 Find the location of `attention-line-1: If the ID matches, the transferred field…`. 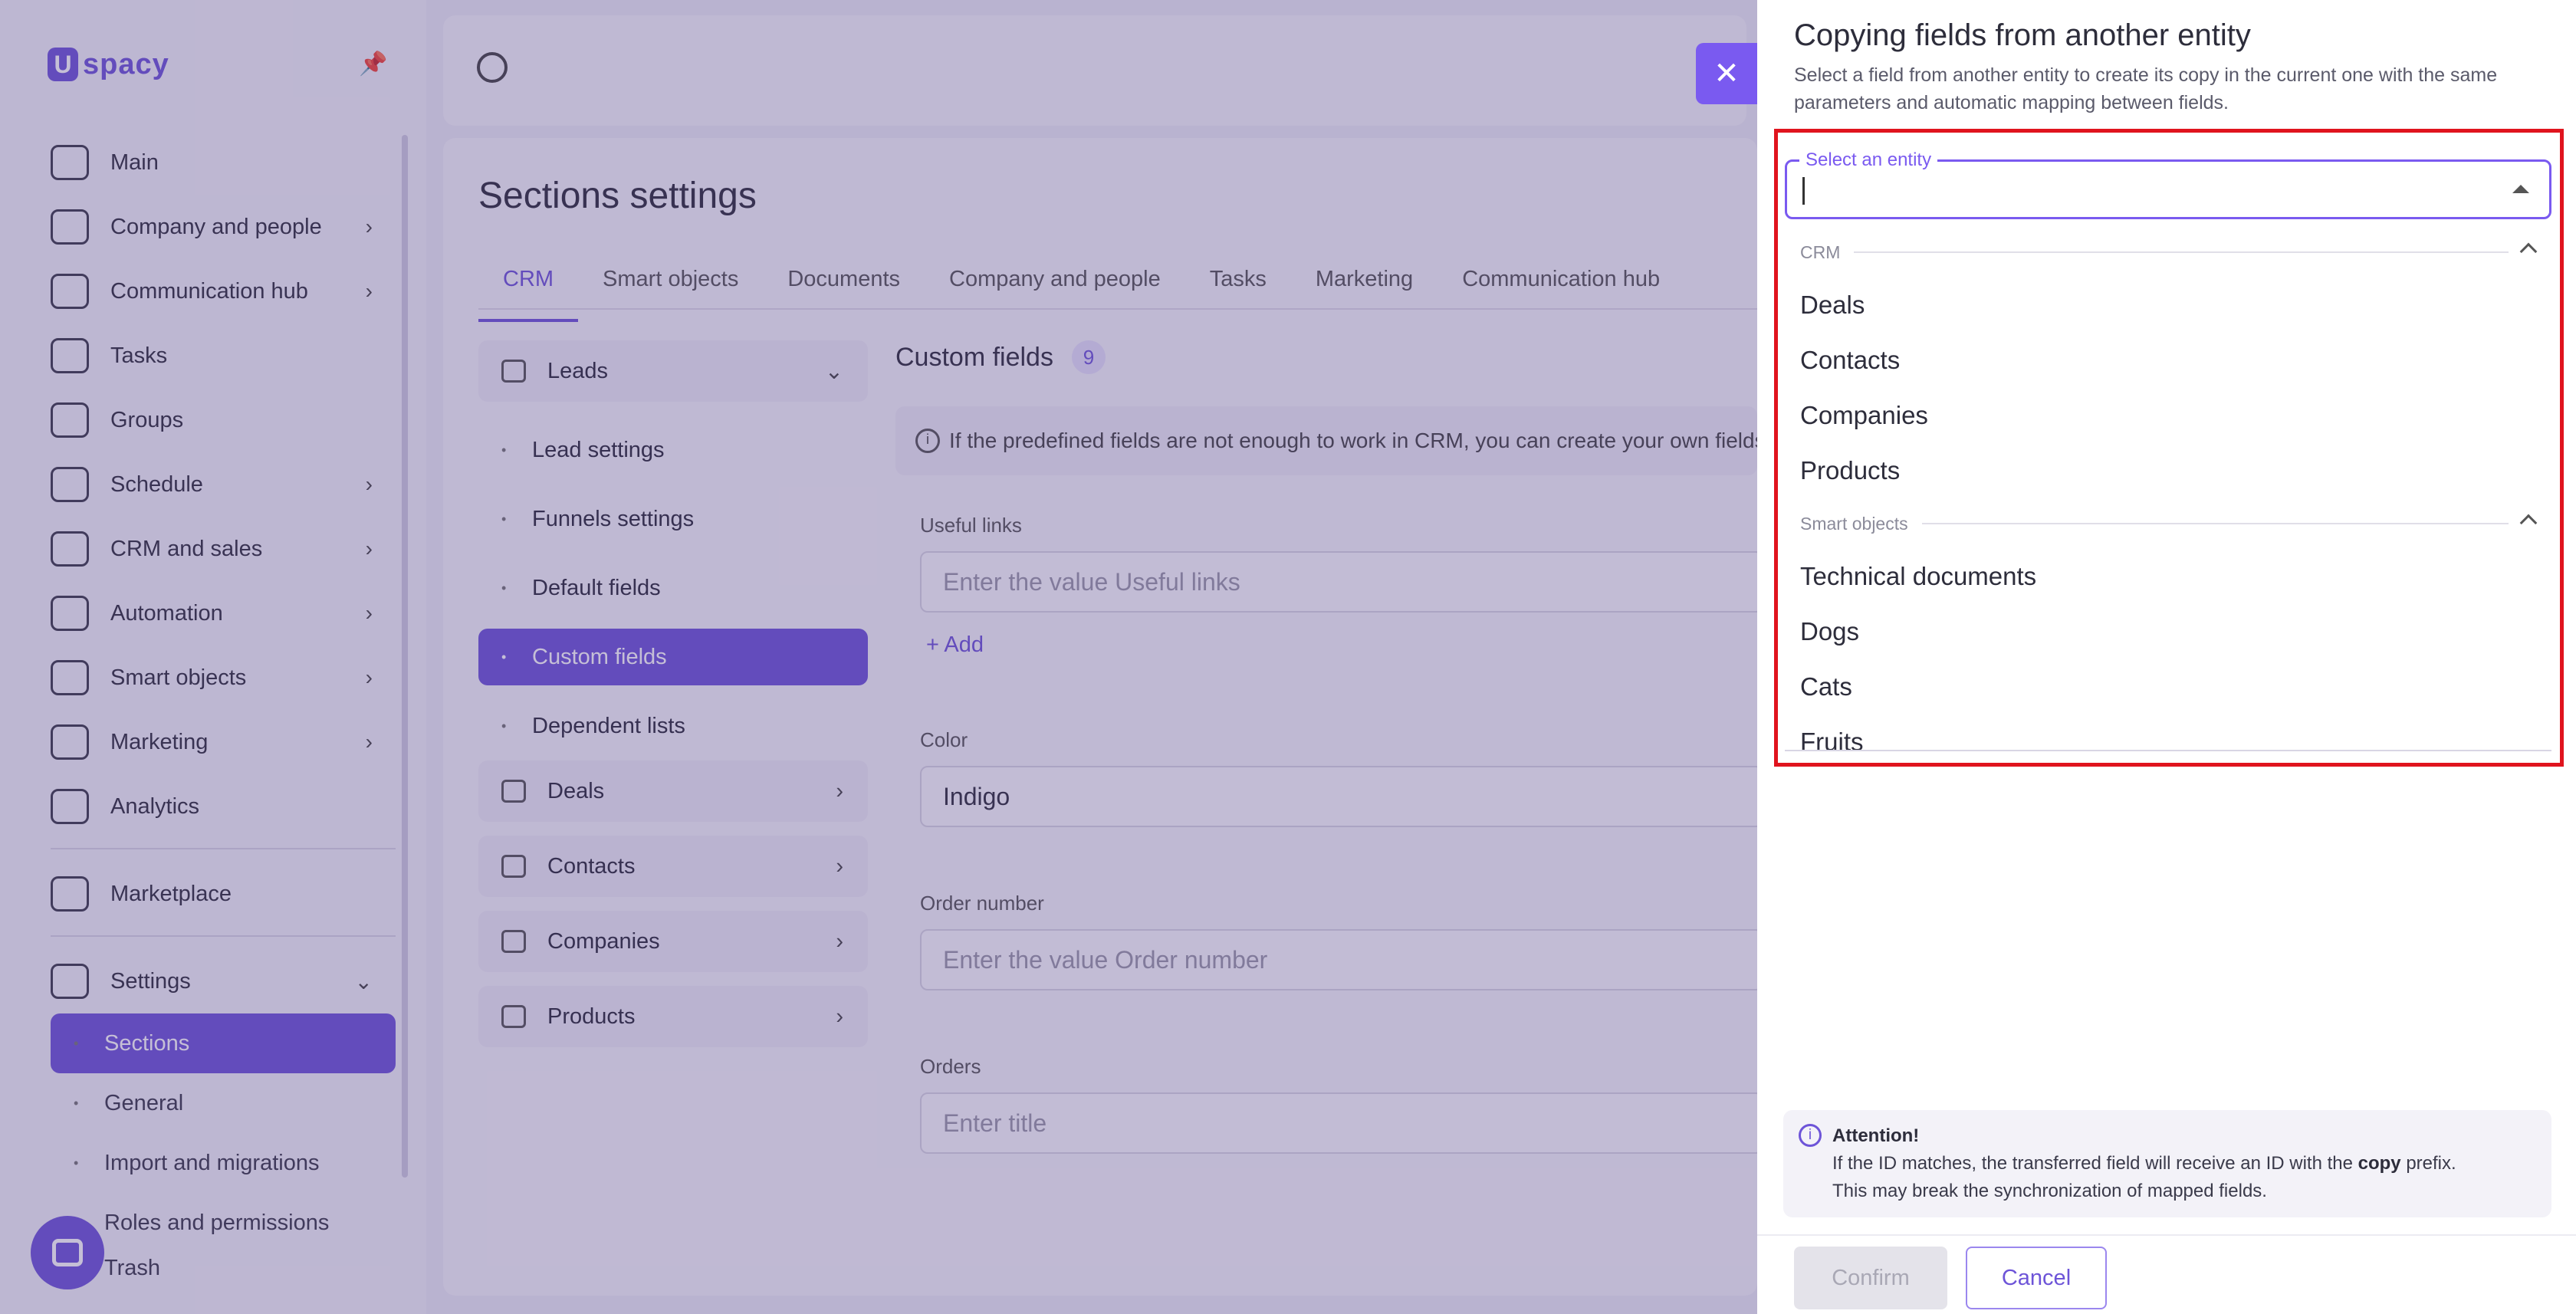

attention-line-1: If the ID matches, the transferred field… is located at coordinates (2184, 1164).